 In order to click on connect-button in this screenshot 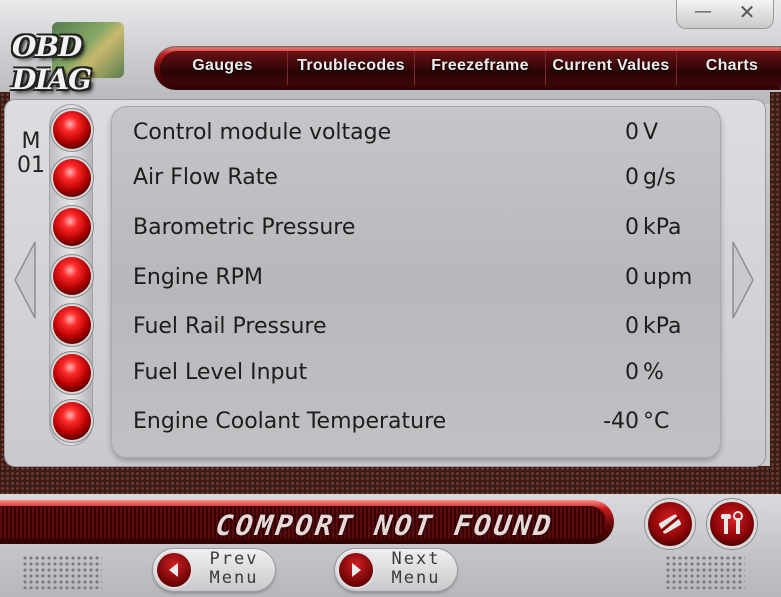, I will do `click(670, 524)`.